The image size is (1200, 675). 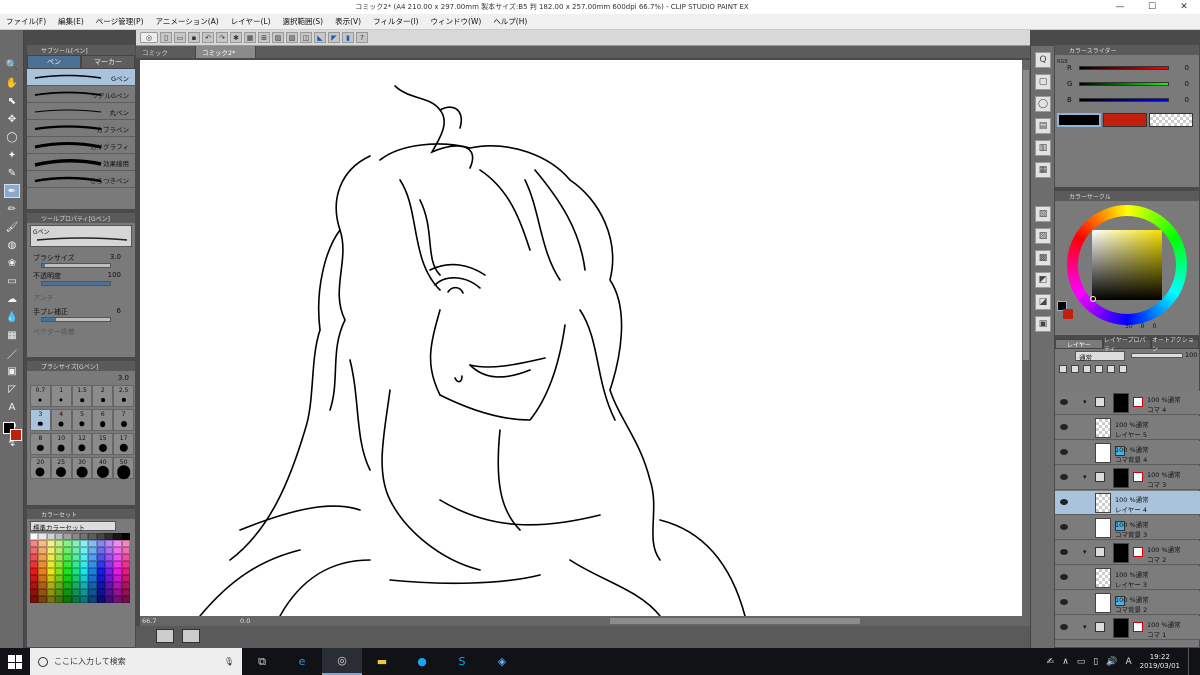 What do you see at coordinates (26, 21) in the screenshot?
I see `menu-file: ファイル(F)` at bounding box center [26, 21].